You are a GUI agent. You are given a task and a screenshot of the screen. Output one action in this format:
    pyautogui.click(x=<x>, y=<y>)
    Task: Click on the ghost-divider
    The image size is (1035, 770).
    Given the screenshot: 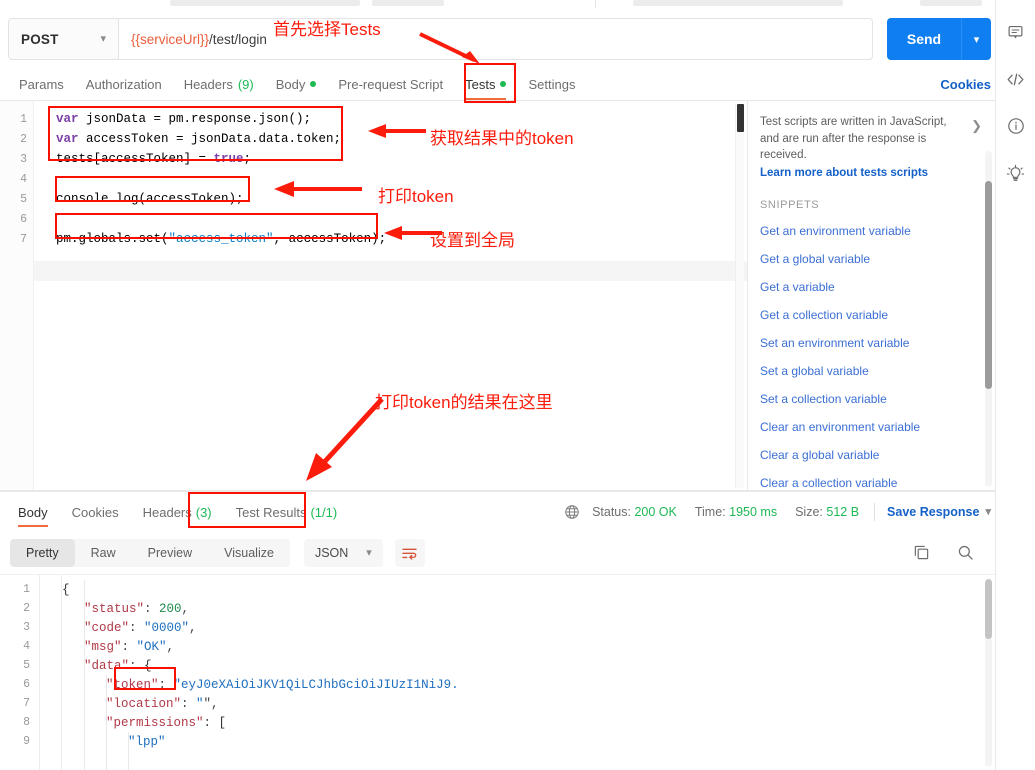 What is the action you would take?
    pyautogui.click(x=595, y=4)
    